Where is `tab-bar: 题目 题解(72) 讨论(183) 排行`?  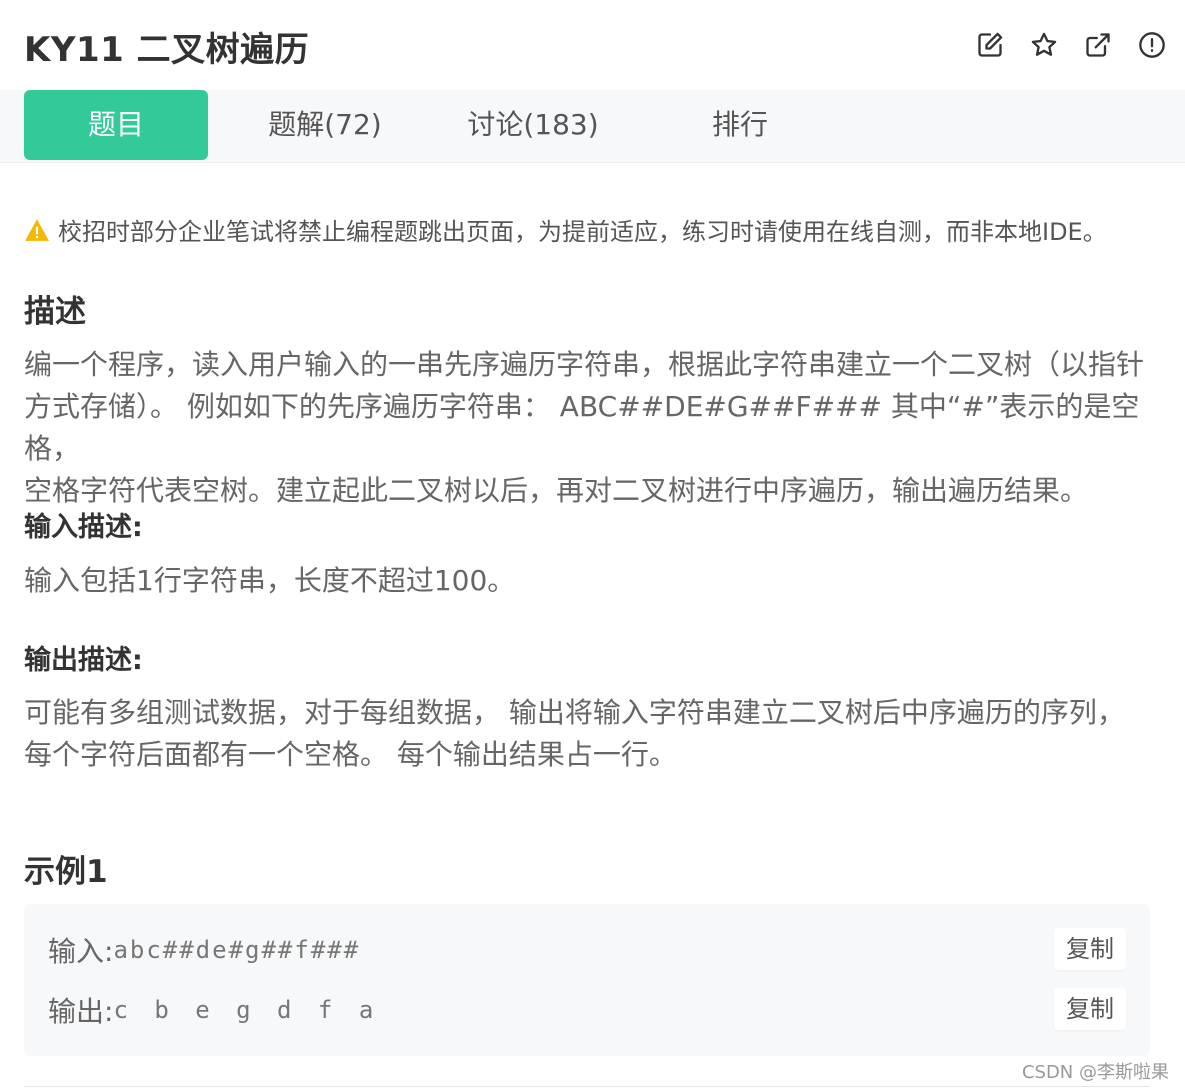 tab-bar: 题目 题解(72) 讨论(183) 排行 is located at coordinates (592, 126).